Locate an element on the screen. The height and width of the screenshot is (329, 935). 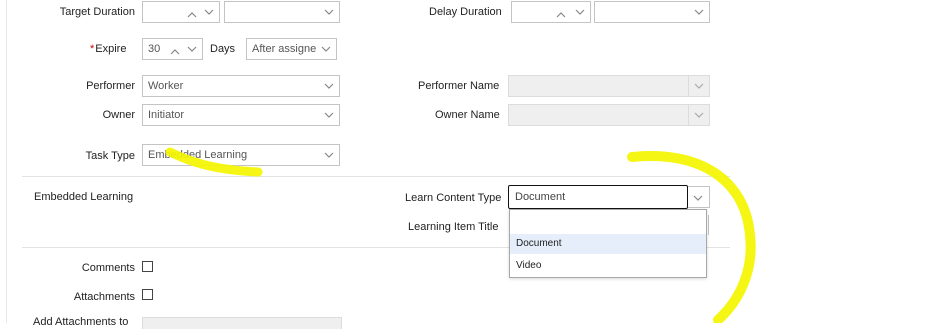
task-type-select: Embedded Learning is located at coordinates (241, 155).